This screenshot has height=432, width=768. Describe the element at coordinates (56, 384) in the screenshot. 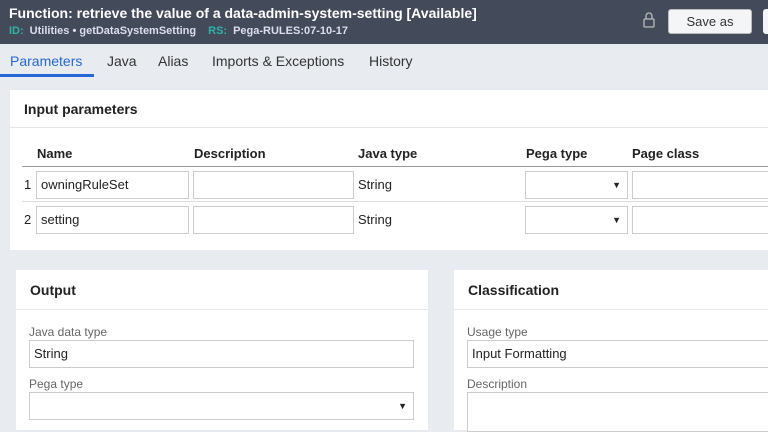

I see `pega-type-label: Pega type` at that location.